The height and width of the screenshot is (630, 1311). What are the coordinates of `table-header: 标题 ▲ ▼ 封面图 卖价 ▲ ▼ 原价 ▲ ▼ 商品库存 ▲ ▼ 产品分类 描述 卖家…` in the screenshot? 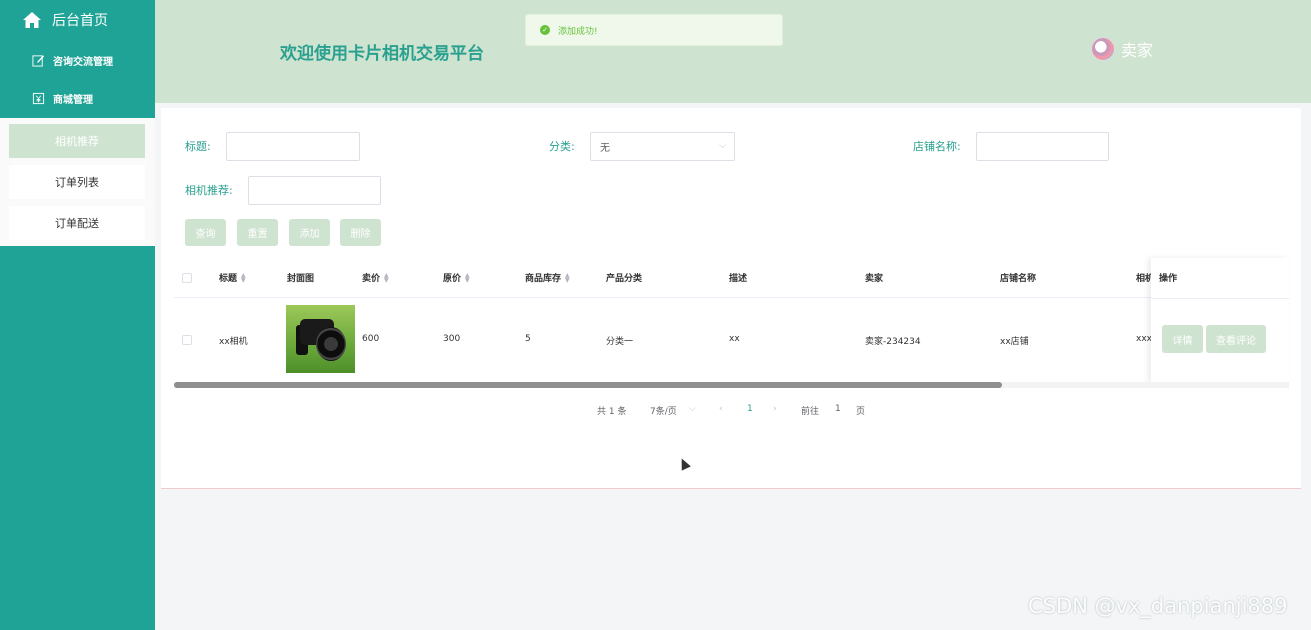 It's located at (731, 278).